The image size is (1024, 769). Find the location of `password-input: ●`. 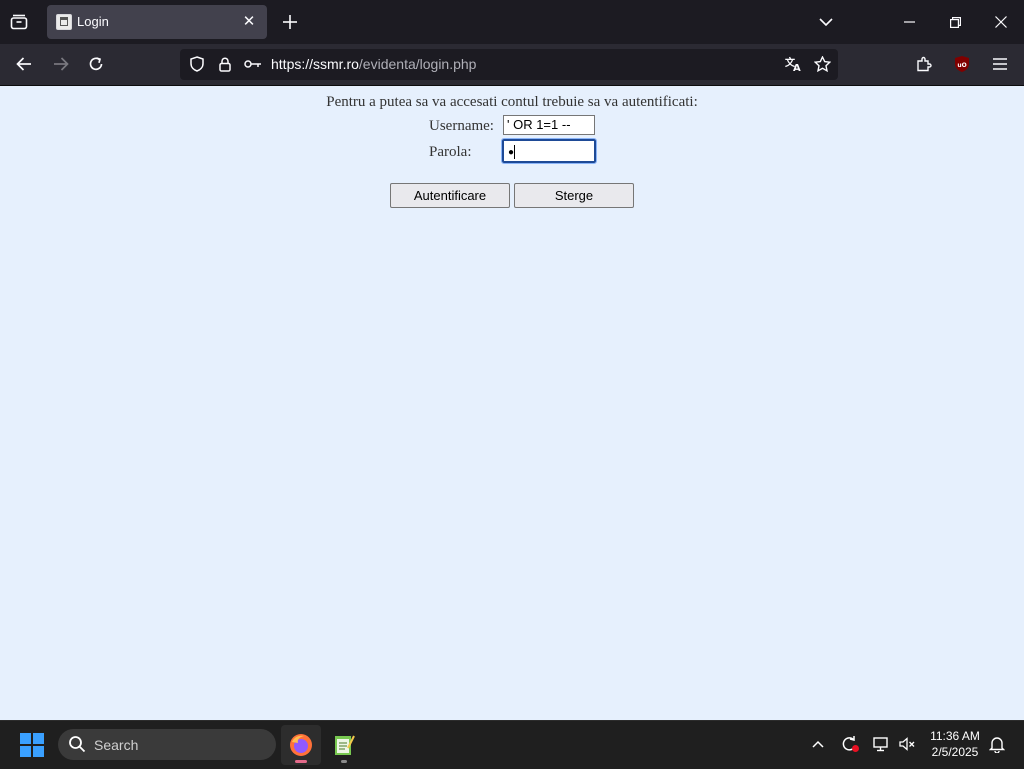

password-input: ● is located at coordinates (549, 151).